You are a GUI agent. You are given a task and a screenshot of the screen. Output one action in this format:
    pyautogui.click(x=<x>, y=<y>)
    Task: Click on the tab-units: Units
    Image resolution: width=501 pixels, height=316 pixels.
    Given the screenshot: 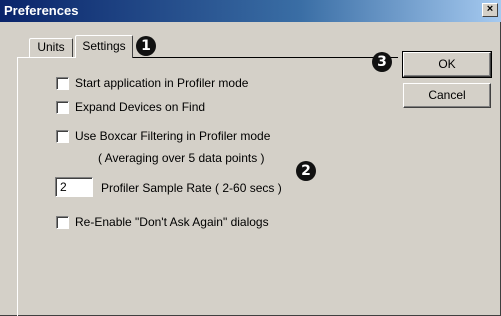 What is the action you would take?
    pyautogui.click(x=51, y=47)
    